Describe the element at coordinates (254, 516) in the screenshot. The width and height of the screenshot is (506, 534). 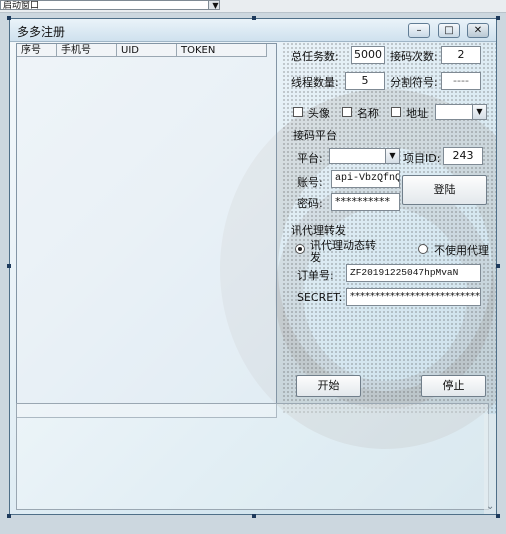
I see `resize-handle-bottom` at that location.